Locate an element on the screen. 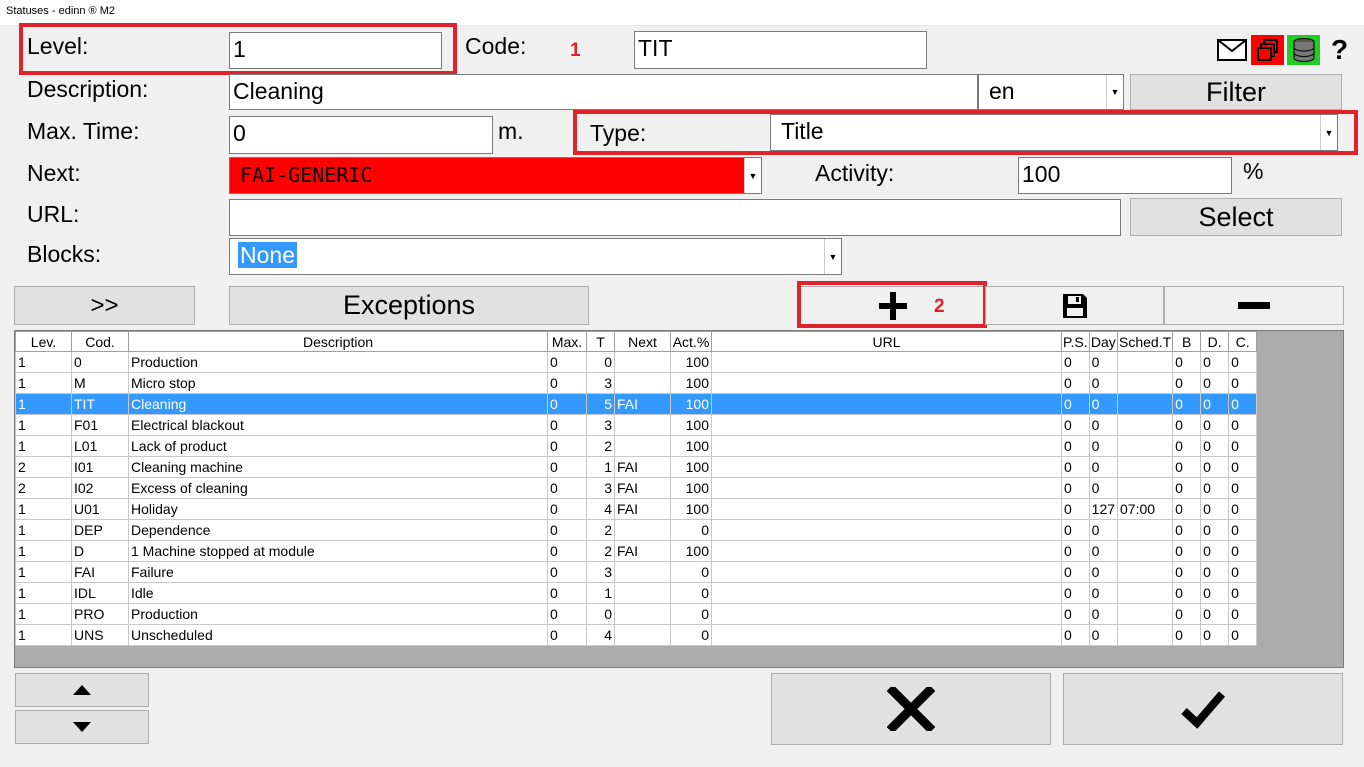 This screenshot has height=767, width=1364. table-row: 2 I01 Cleaning machine 0 1 FAI 100 0 0 0 0 0 is located at coordinates (636, 467).